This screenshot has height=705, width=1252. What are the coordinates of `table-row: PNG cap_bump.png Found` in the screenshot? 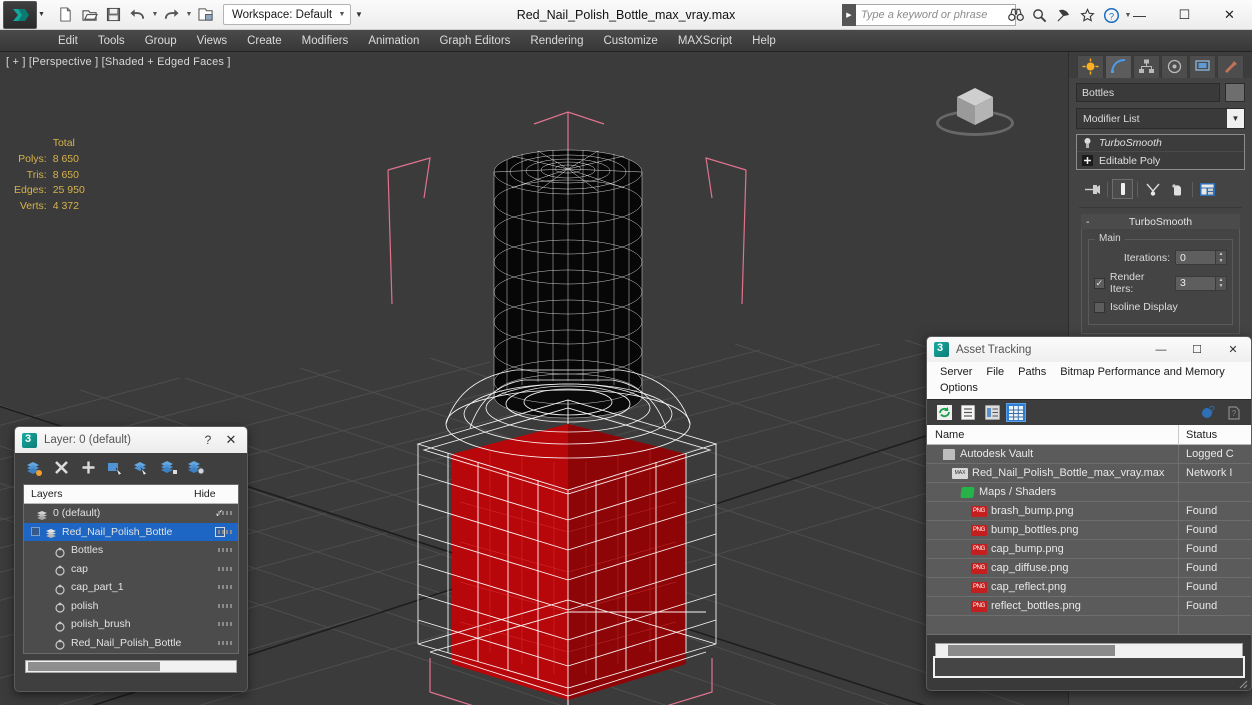 It's located at (1089, 549).